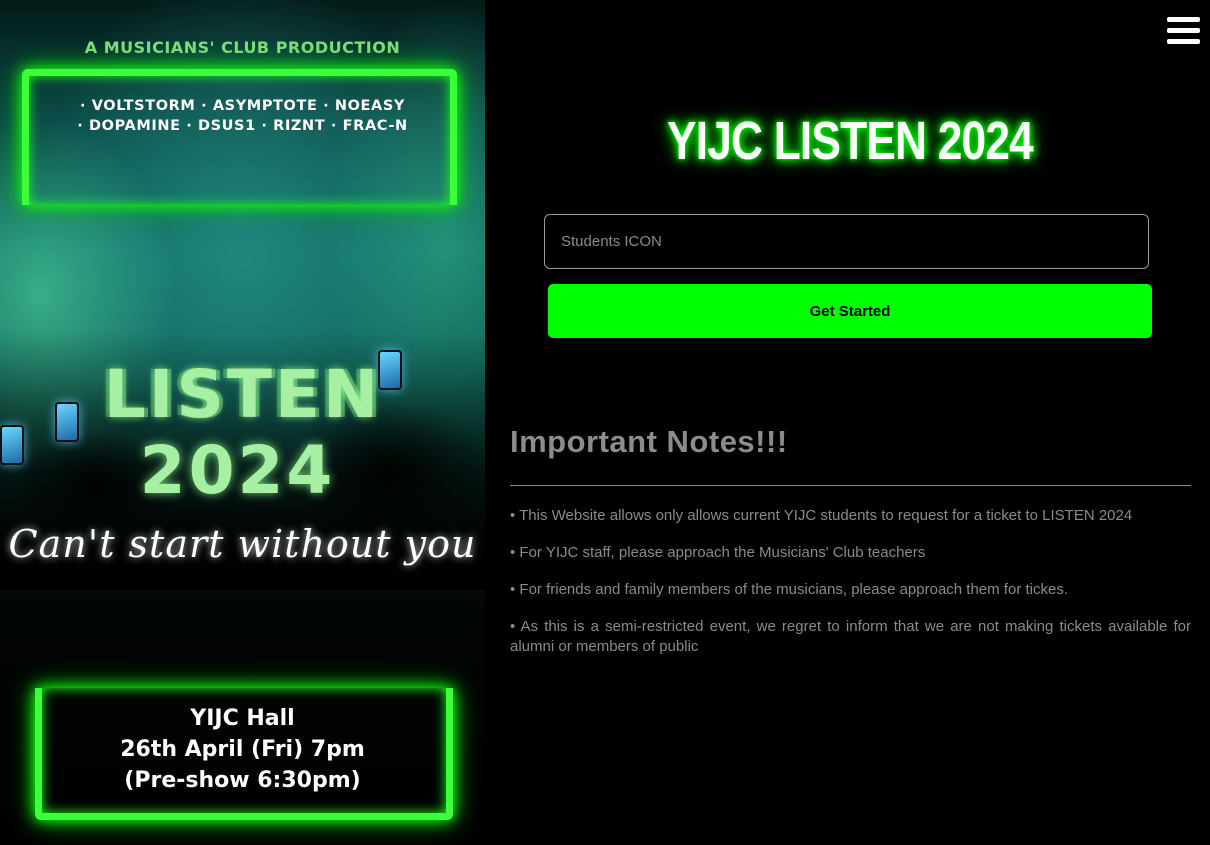 The width and height of the screenshot is (1210, 845). I want to click on get-started-button: Get Started, so click(850, 311).